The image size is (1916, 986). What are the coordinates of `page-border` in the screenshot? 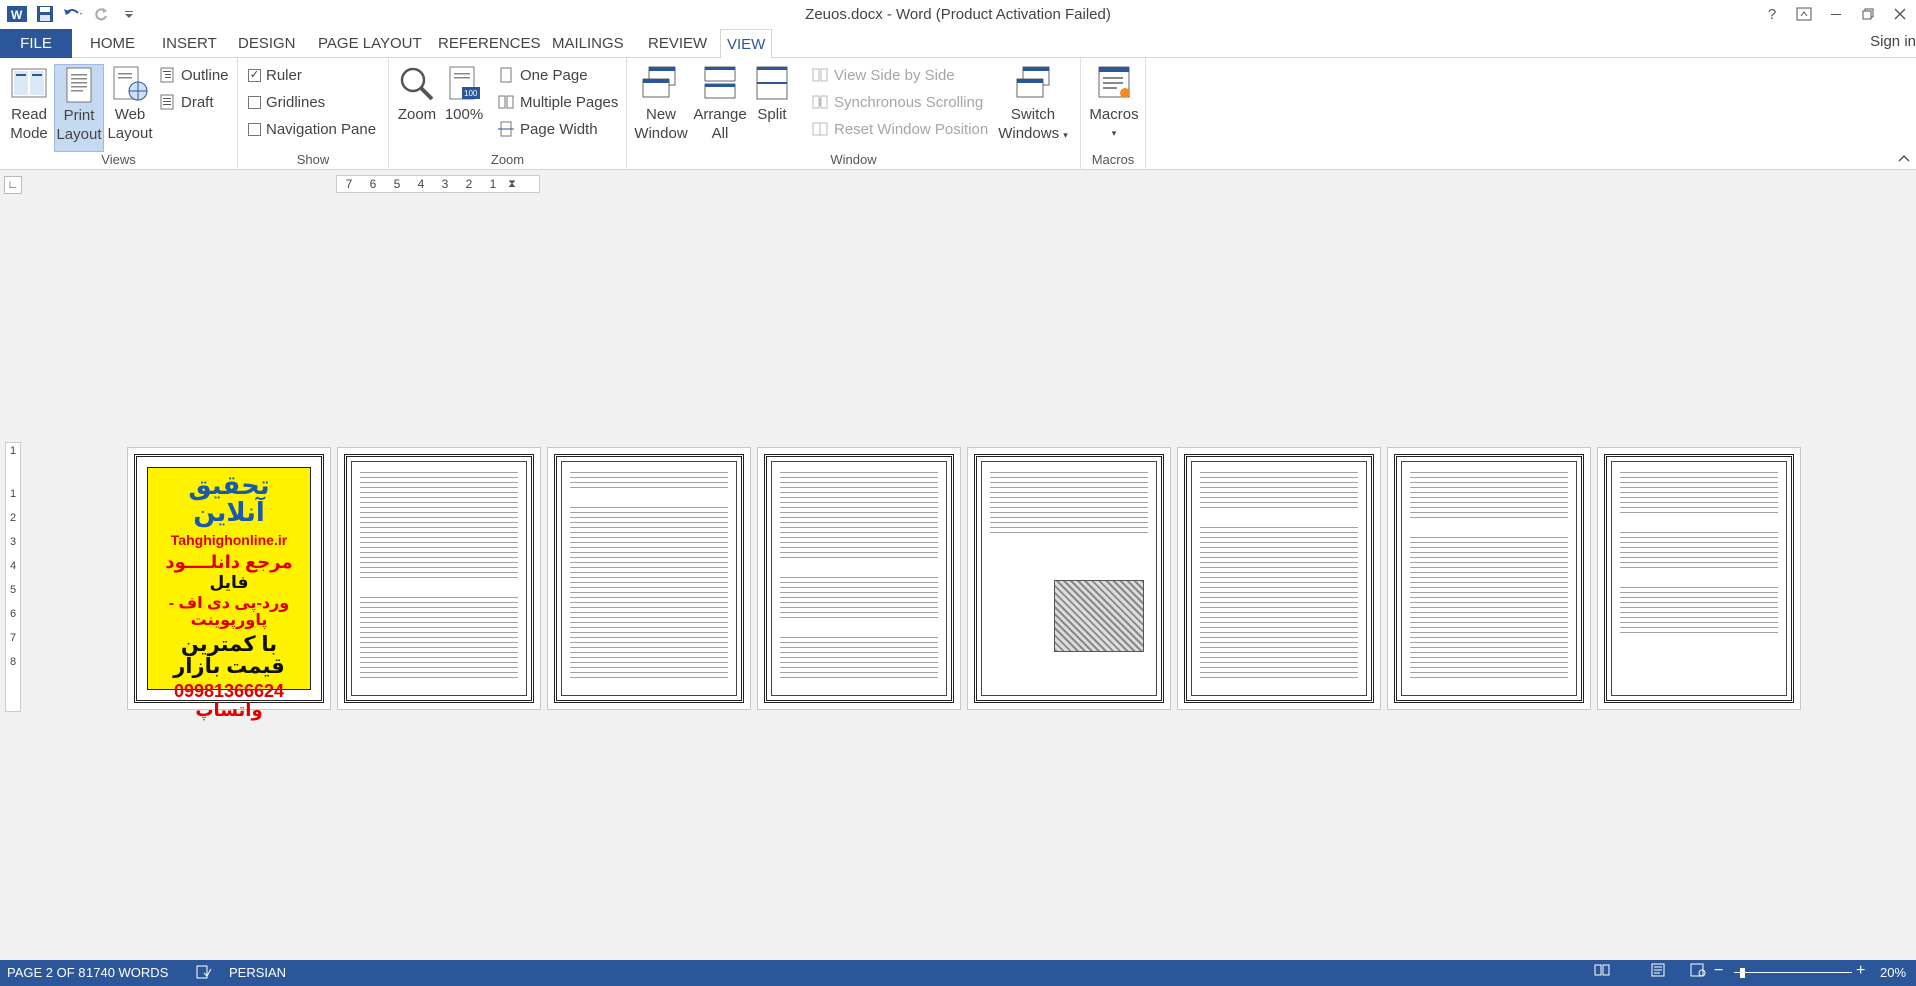 It's located at (859, 578).